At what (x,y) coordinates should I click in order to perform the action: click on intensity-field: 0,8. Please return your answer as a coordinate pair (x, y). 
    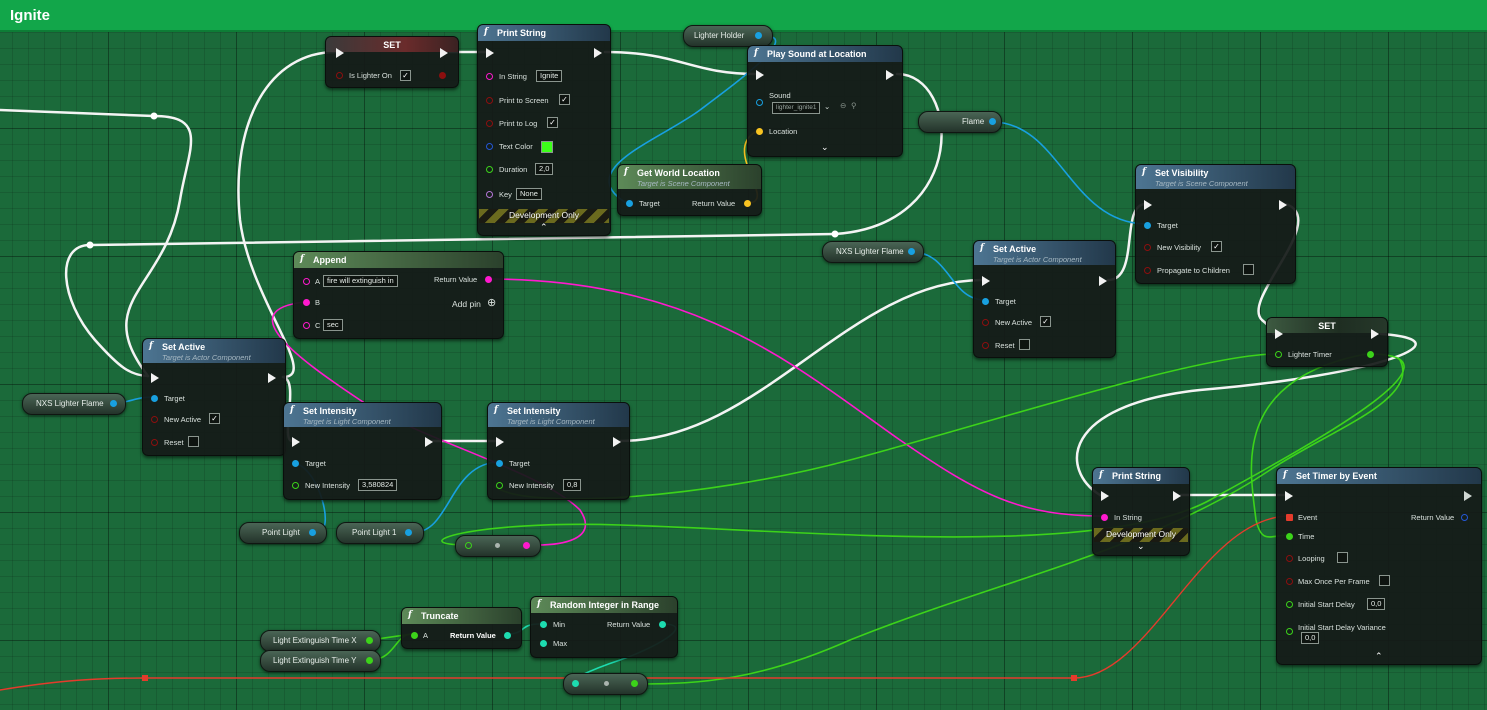
    Looking at the image, I should click on (572, 485).